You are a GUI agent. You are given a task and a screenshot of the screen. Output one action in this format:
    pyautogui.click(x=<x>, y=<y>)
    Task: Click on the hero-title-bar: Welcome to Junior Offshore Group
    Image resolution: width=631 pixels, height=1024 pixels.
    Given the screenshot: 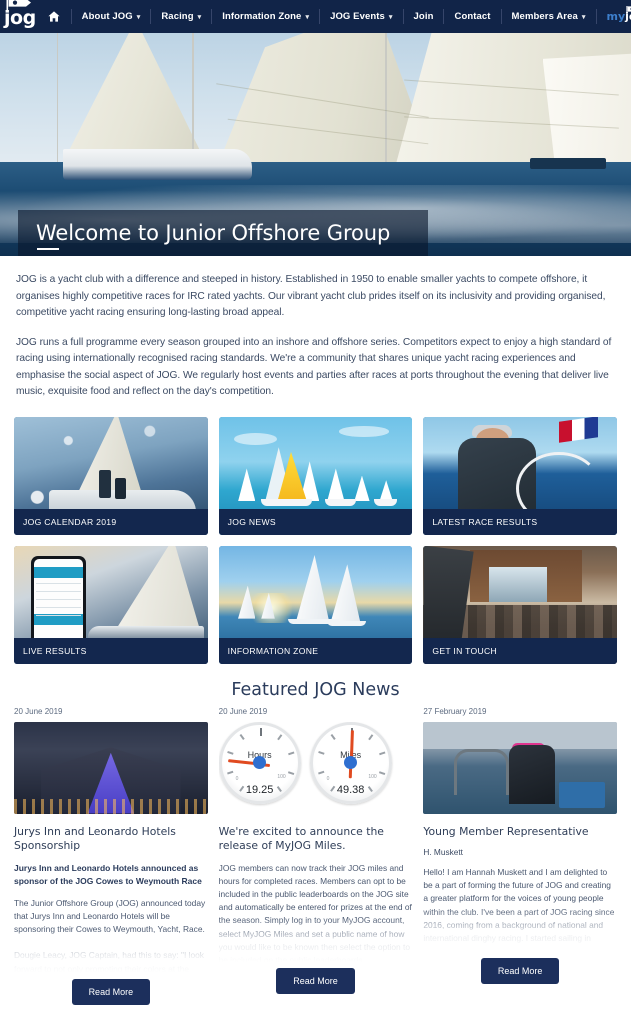 What is the action you would take?
    pyautogui.click(x=223, y=233)
    